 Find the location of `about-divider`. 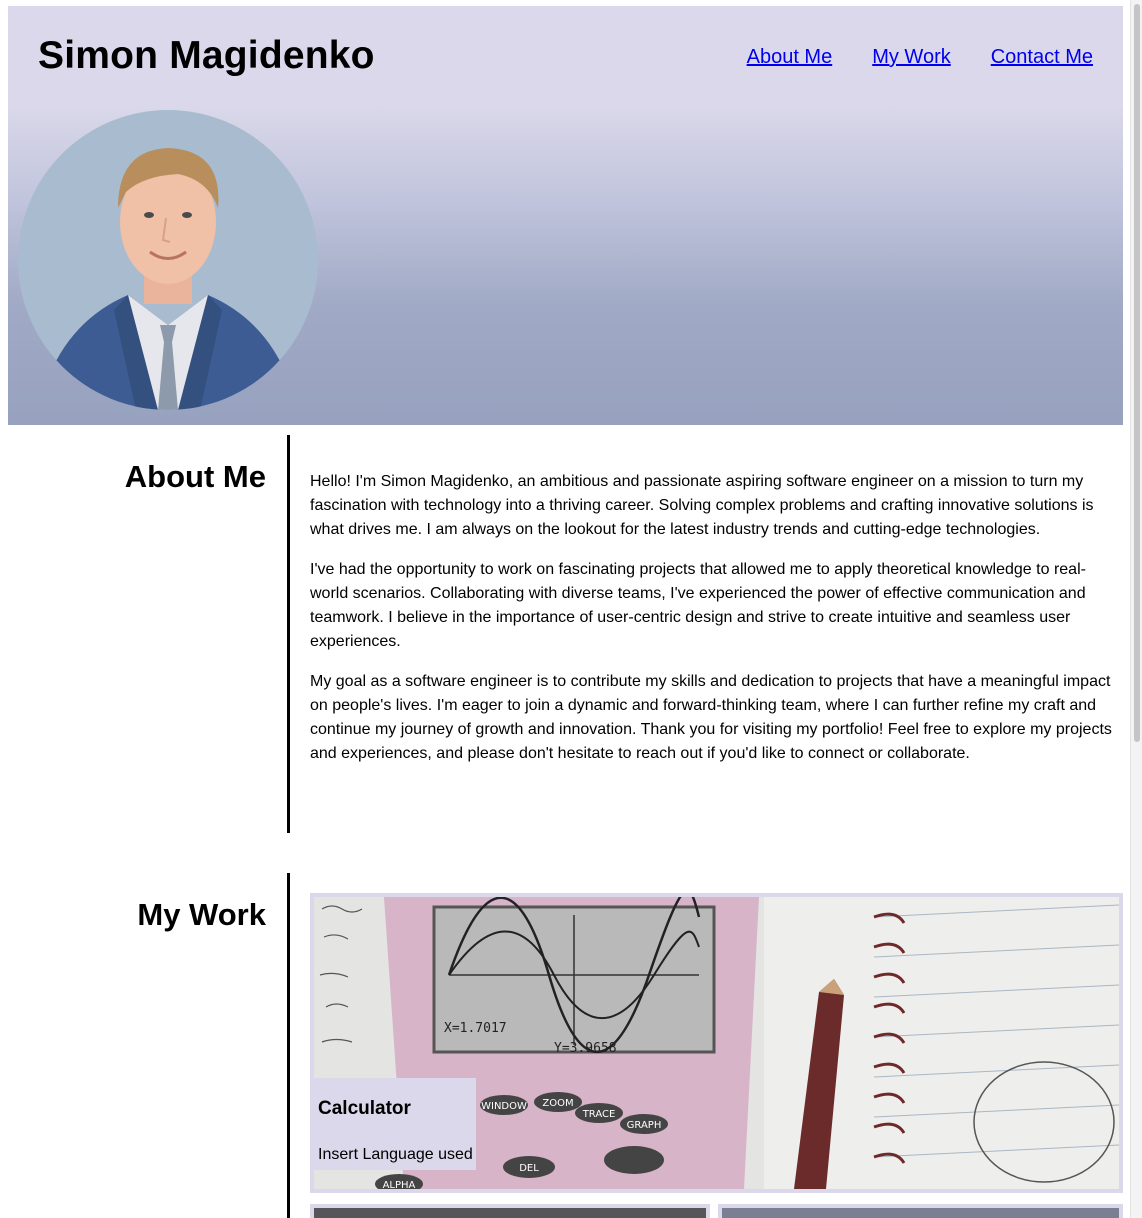

about-divider is located at coordinates (288, 634).